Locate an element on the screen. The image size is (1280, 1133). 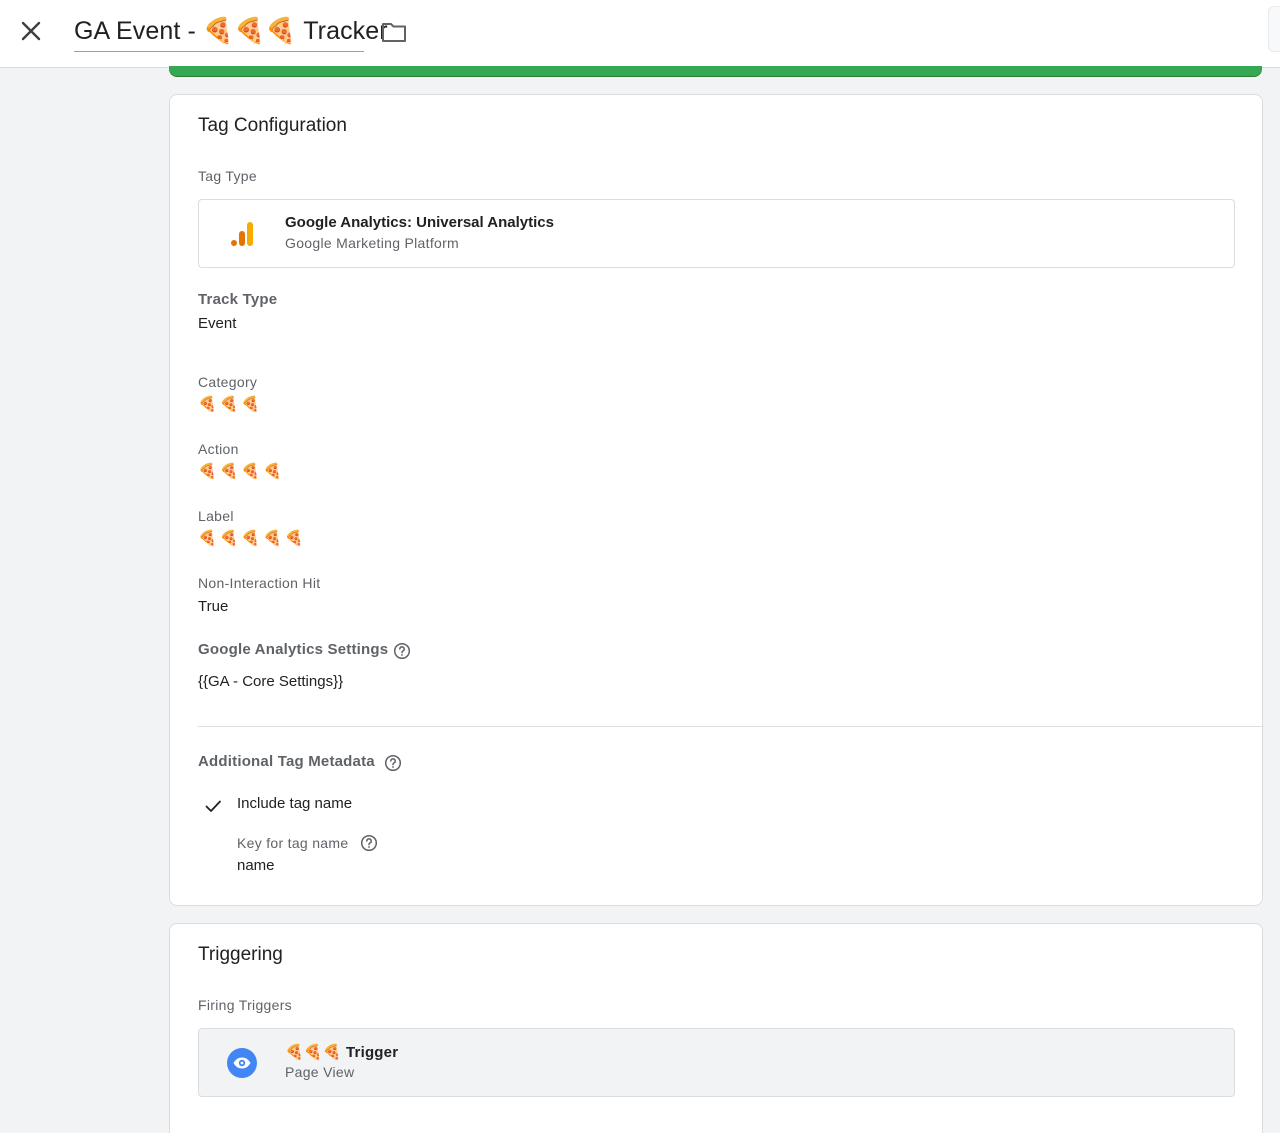
track-type-value: Event is located at coordinates (217, 323).